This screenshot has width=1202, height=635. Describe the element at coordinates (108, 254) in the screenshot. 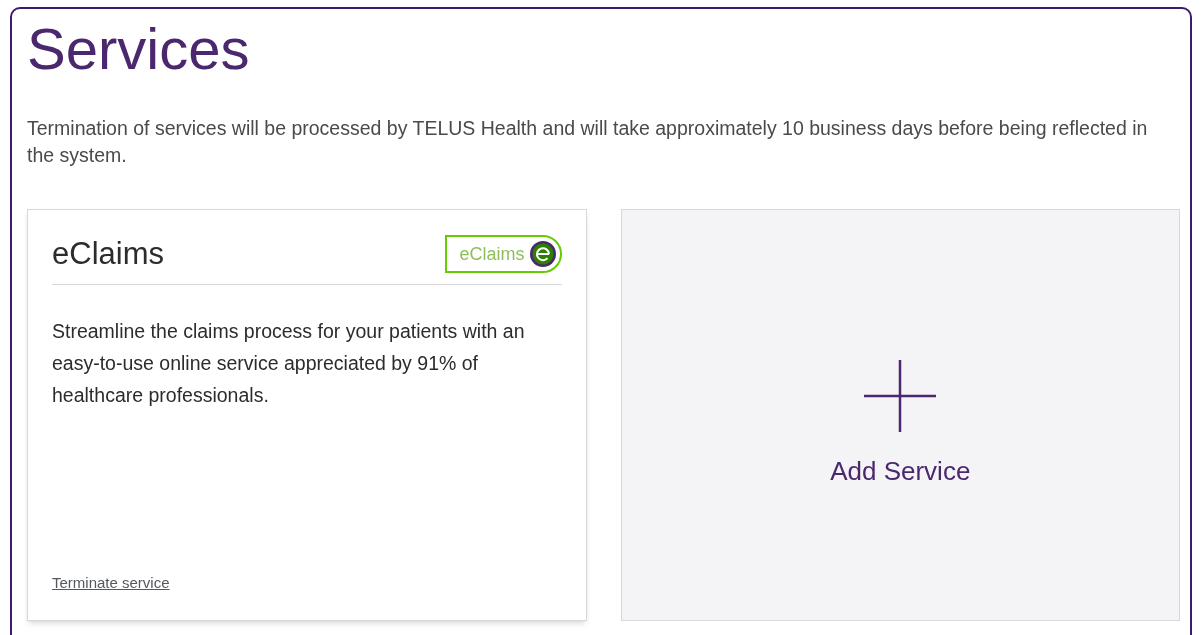

I see `card-title: eClaims` at that location.